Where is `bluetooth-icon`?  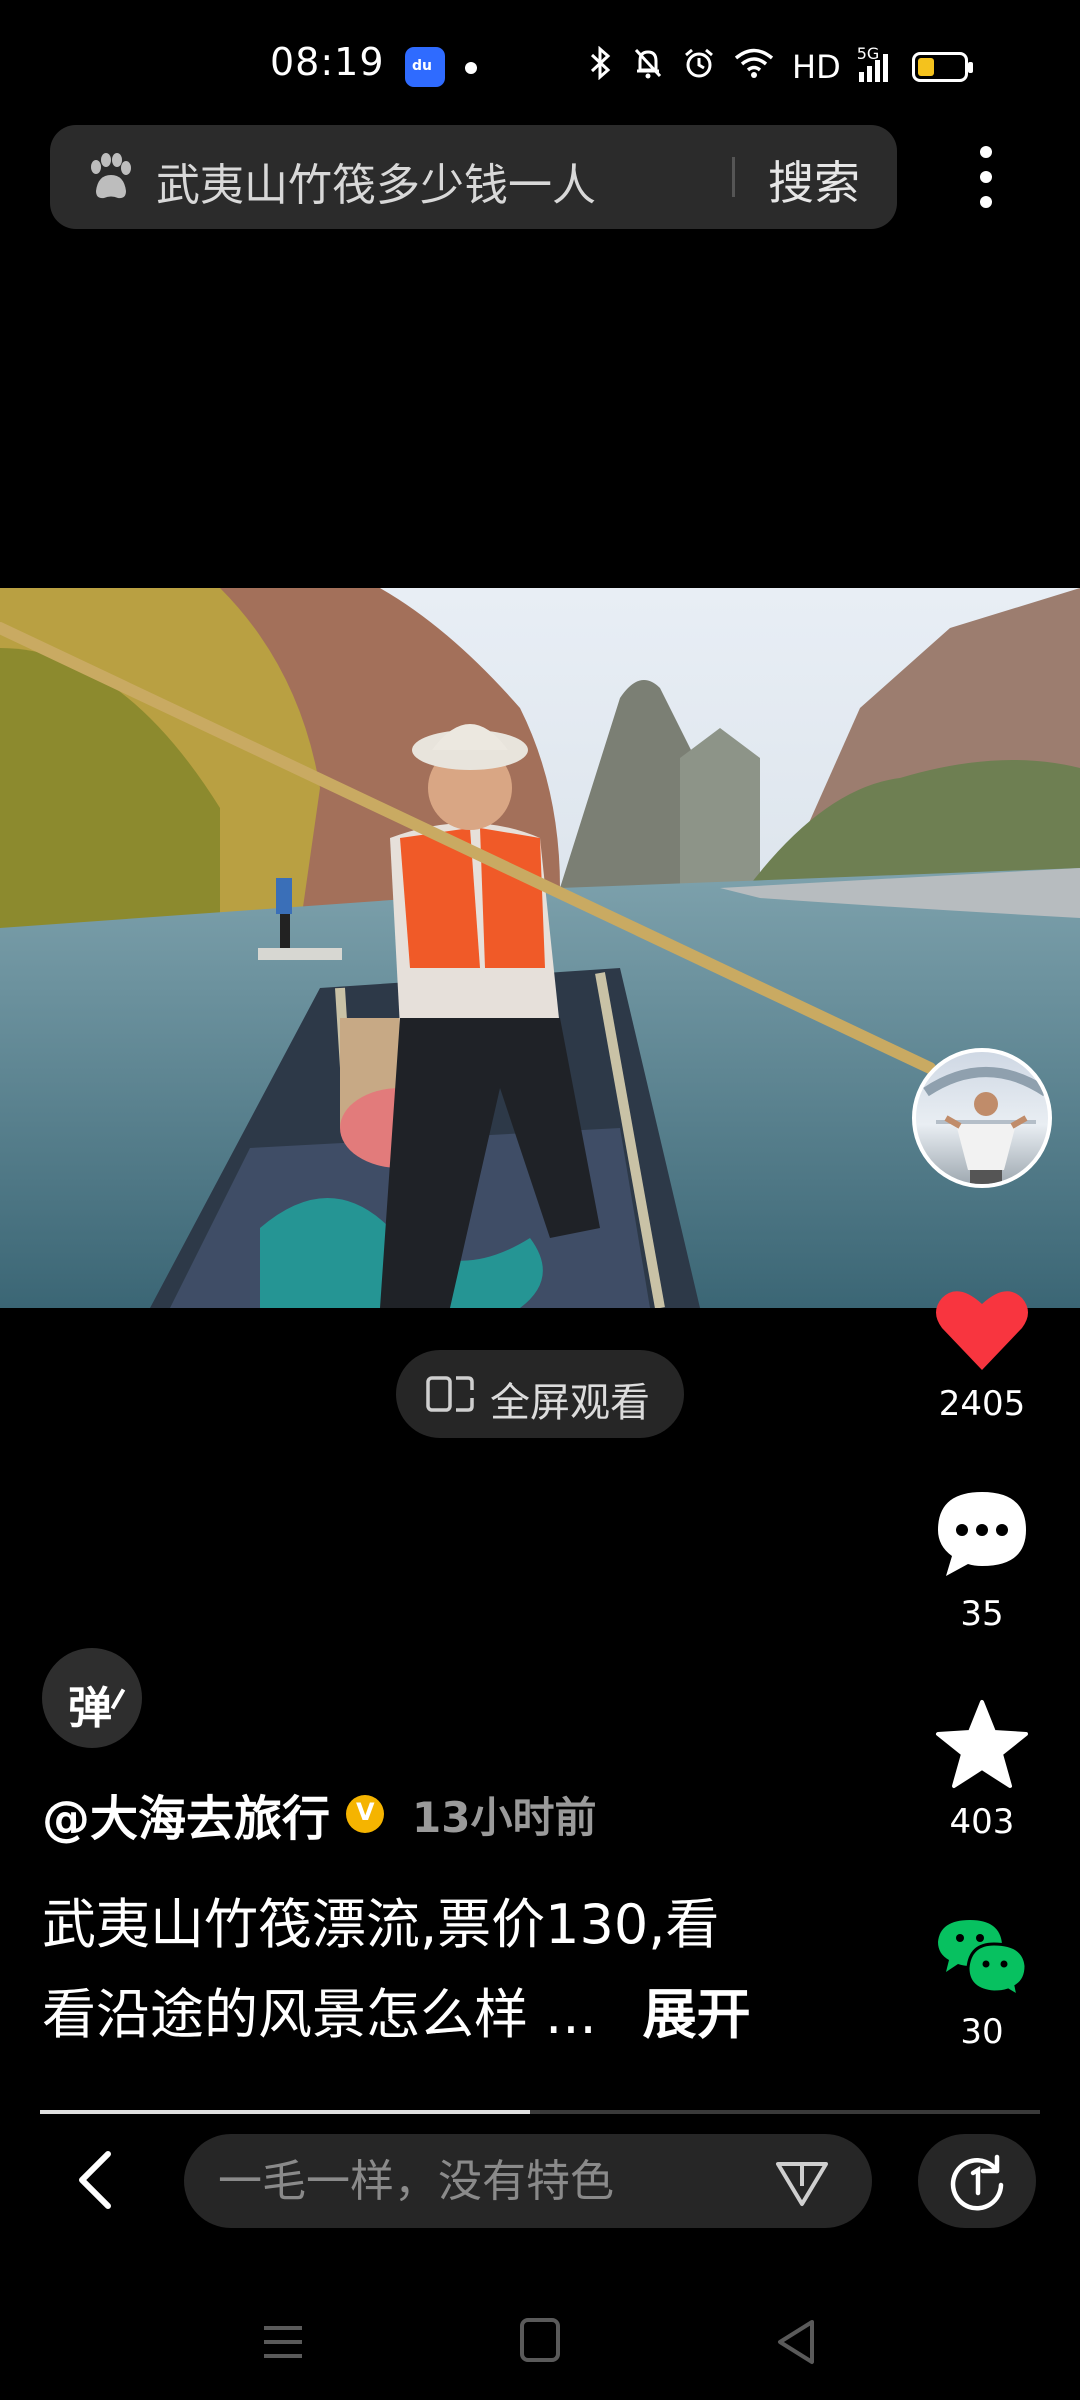 bluetooth-icon is located at coordinates (601, 66).